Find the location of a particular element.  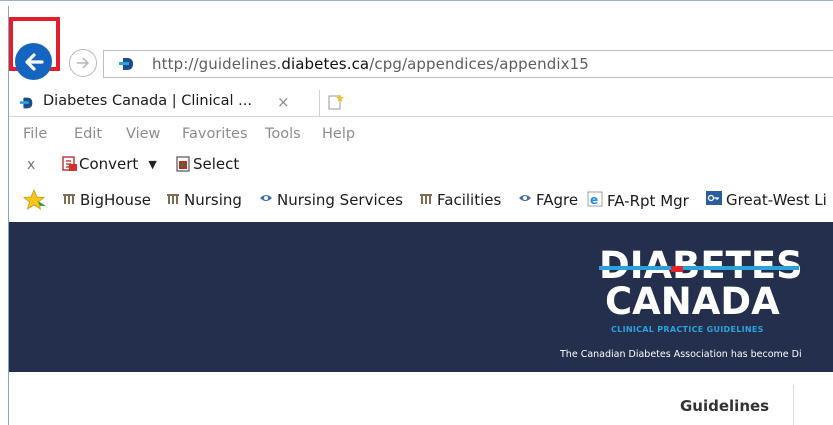

svg-text: e is located at coordinates (594, 200).